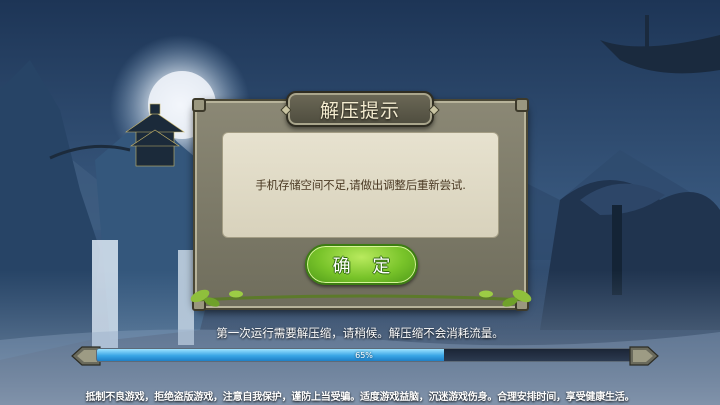  I want to click on loading-status-text: 第一次运行需要解压缩，请稍候。解压缩不会消耗流量。, so click(360, 333).